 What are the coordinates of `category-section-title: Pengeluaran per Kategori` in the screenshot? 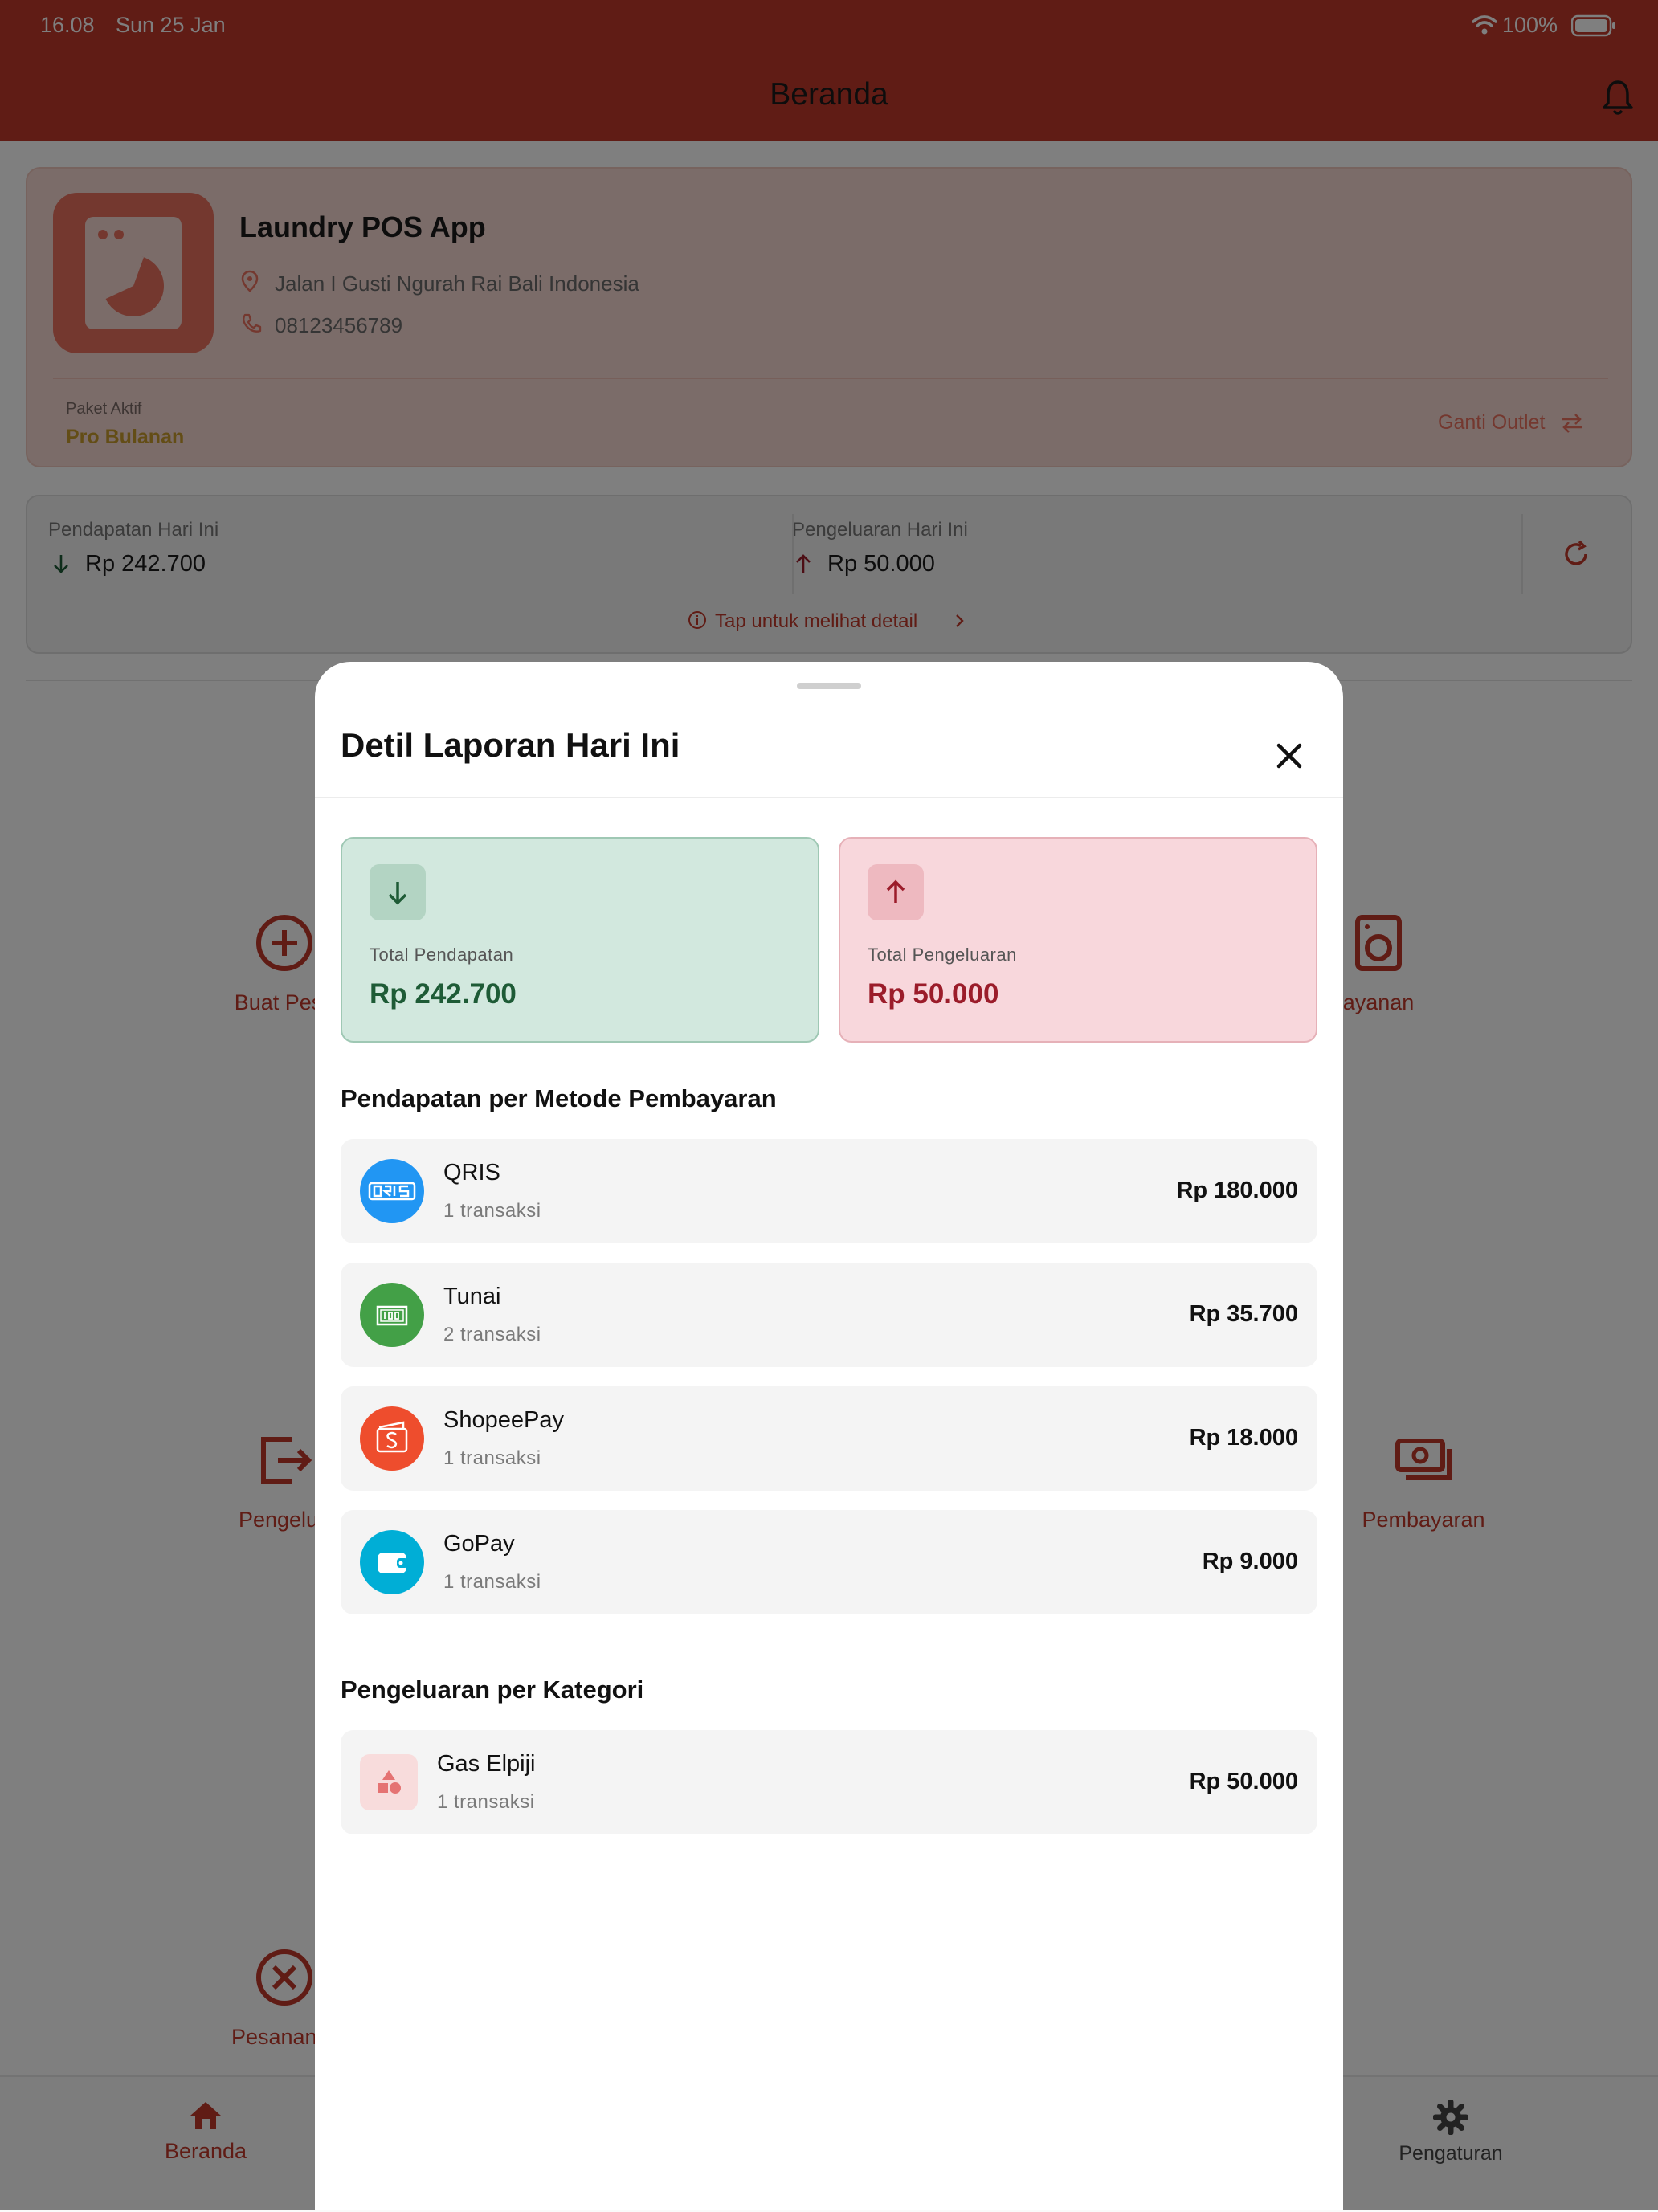 It's located at (492, 1689).